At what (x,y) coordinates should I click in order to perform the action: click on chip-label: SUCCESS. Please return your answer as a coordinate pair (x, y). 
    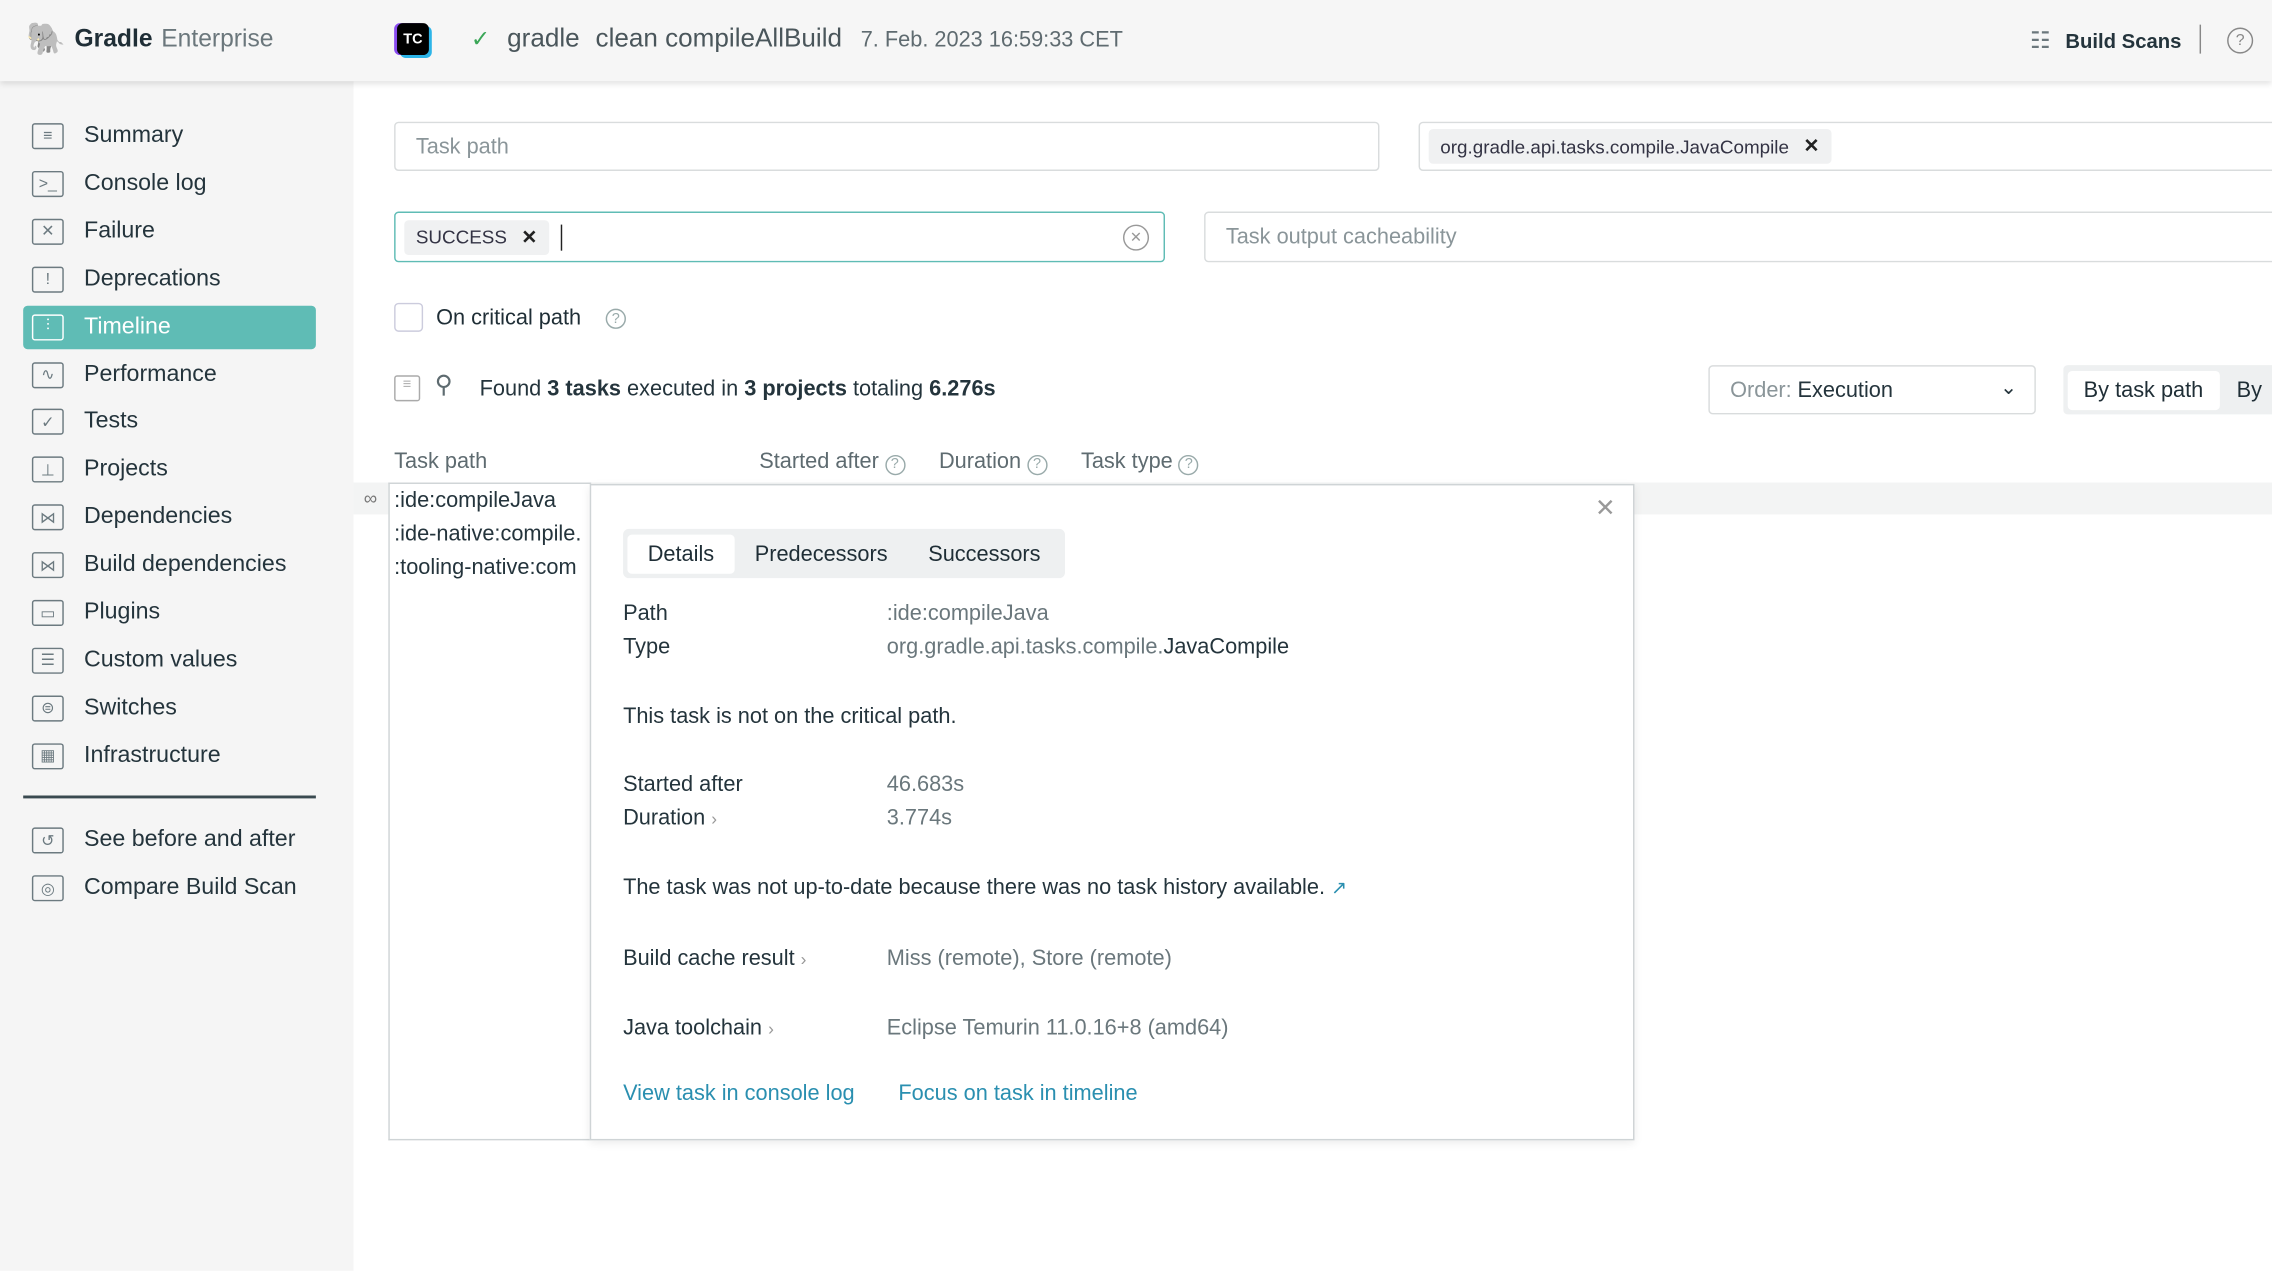
    Looking at the image, I should click on (461, 237).